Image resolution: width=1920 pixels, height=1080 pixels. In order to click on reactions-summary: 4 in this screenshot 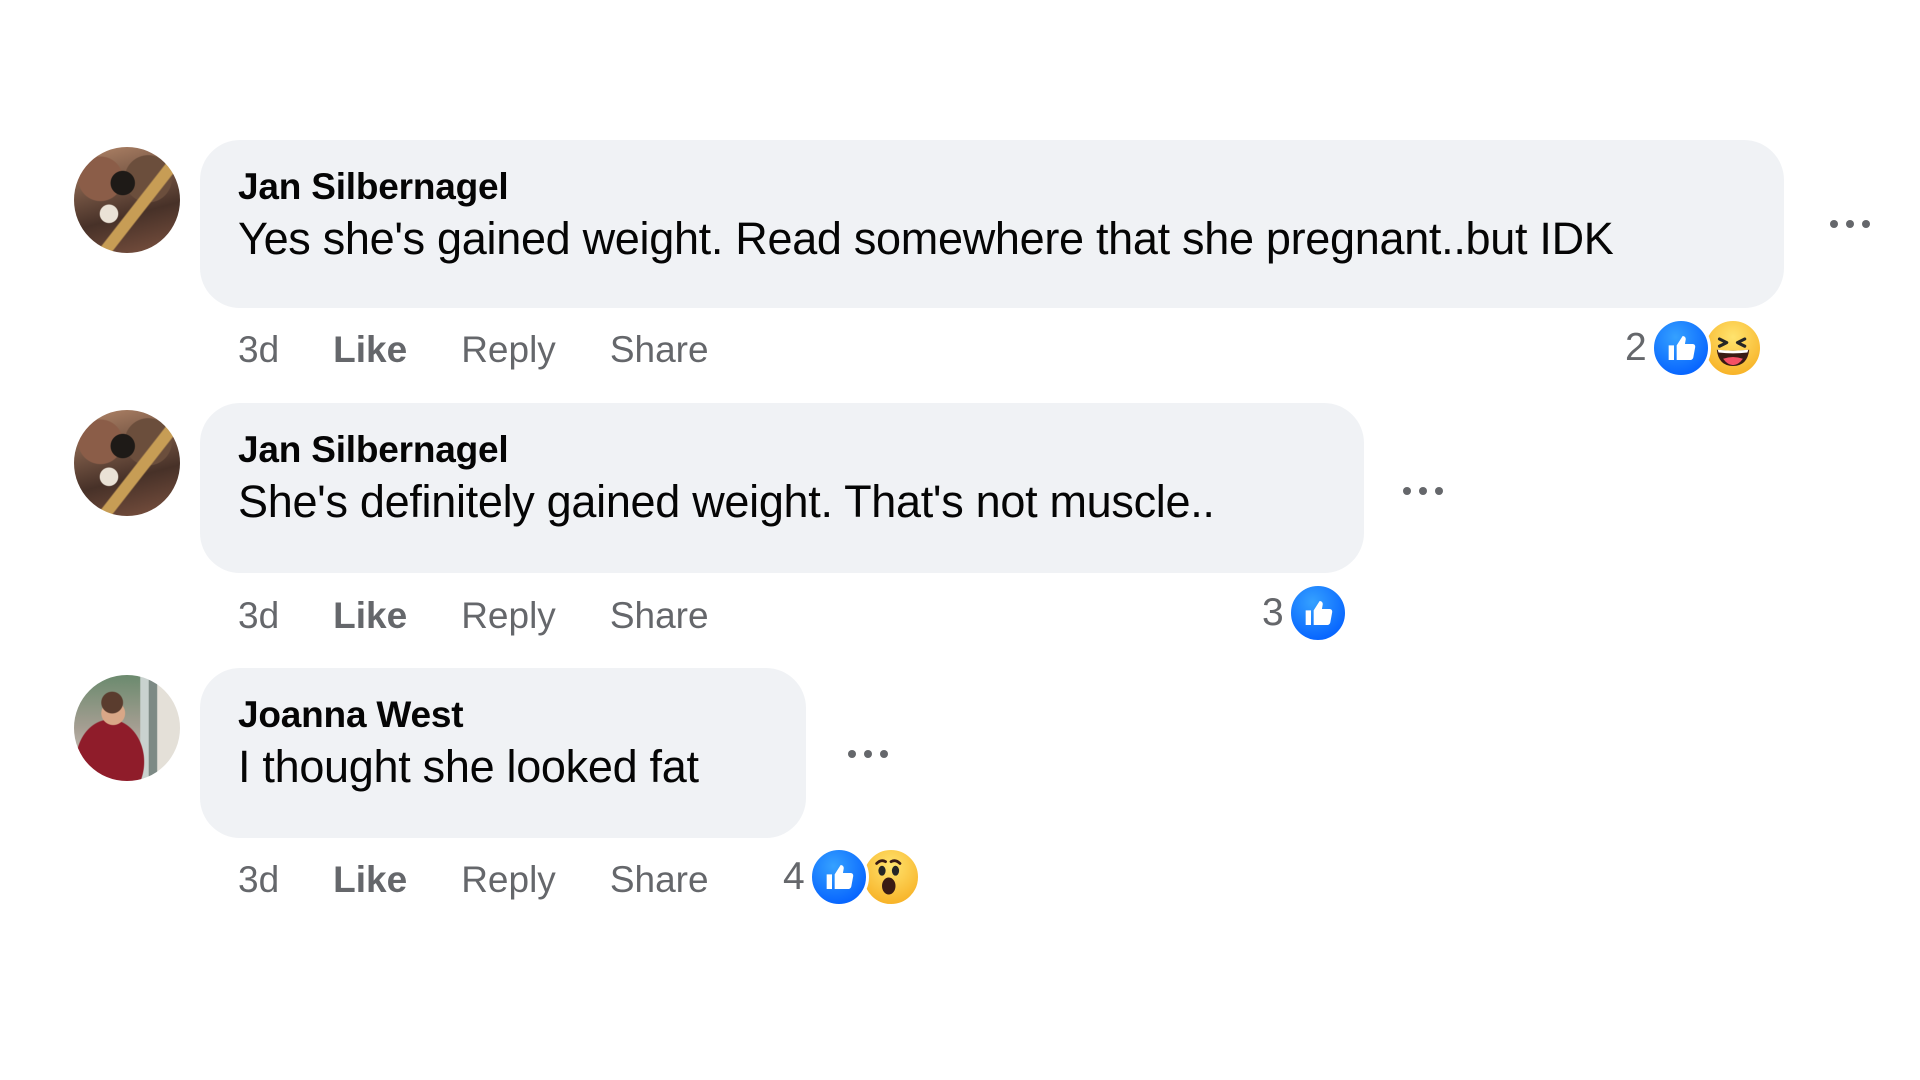, I will do `click(852, 877)`.